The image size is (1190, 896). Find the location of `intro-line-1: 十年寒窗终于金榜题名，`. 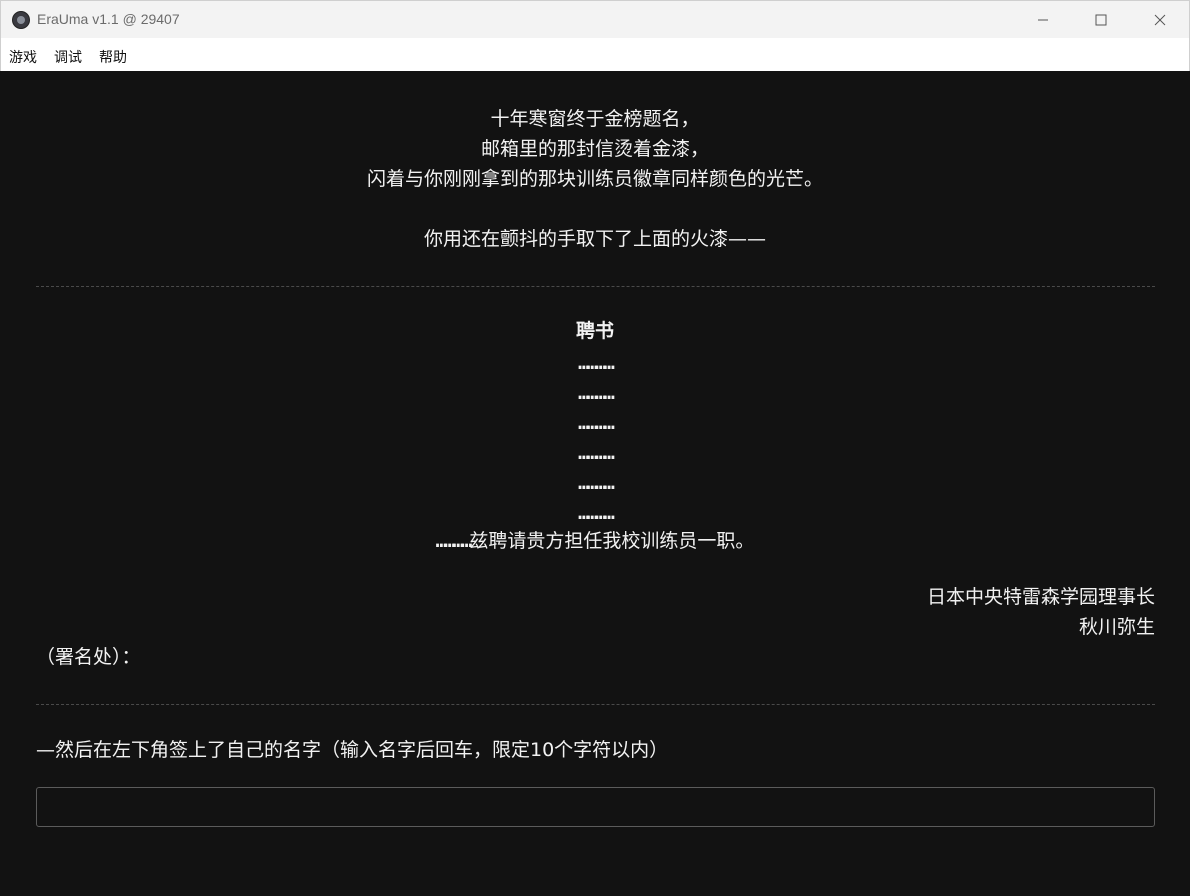

intro-line-1: 十年寒窗终于金榜题名， is located at coordinates (595, 119).